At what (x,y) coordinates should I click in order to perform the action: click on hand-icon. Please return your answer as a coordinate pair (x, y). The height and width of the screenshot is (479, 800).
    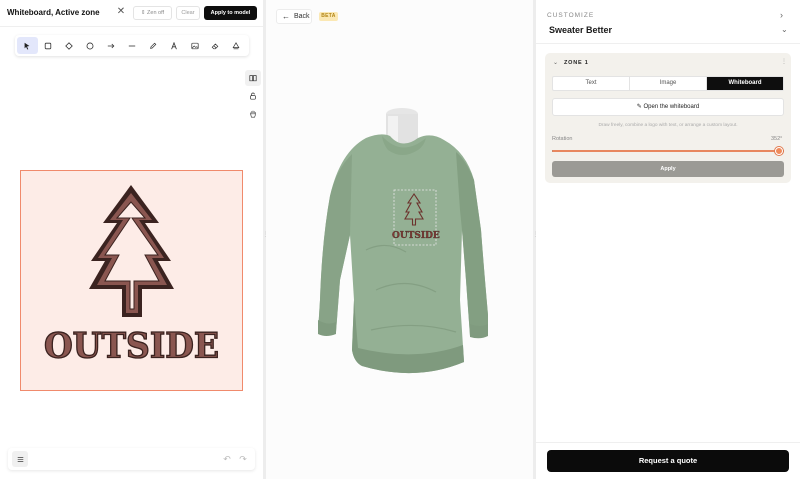
    Looking at the image, I should click on (253, 114).